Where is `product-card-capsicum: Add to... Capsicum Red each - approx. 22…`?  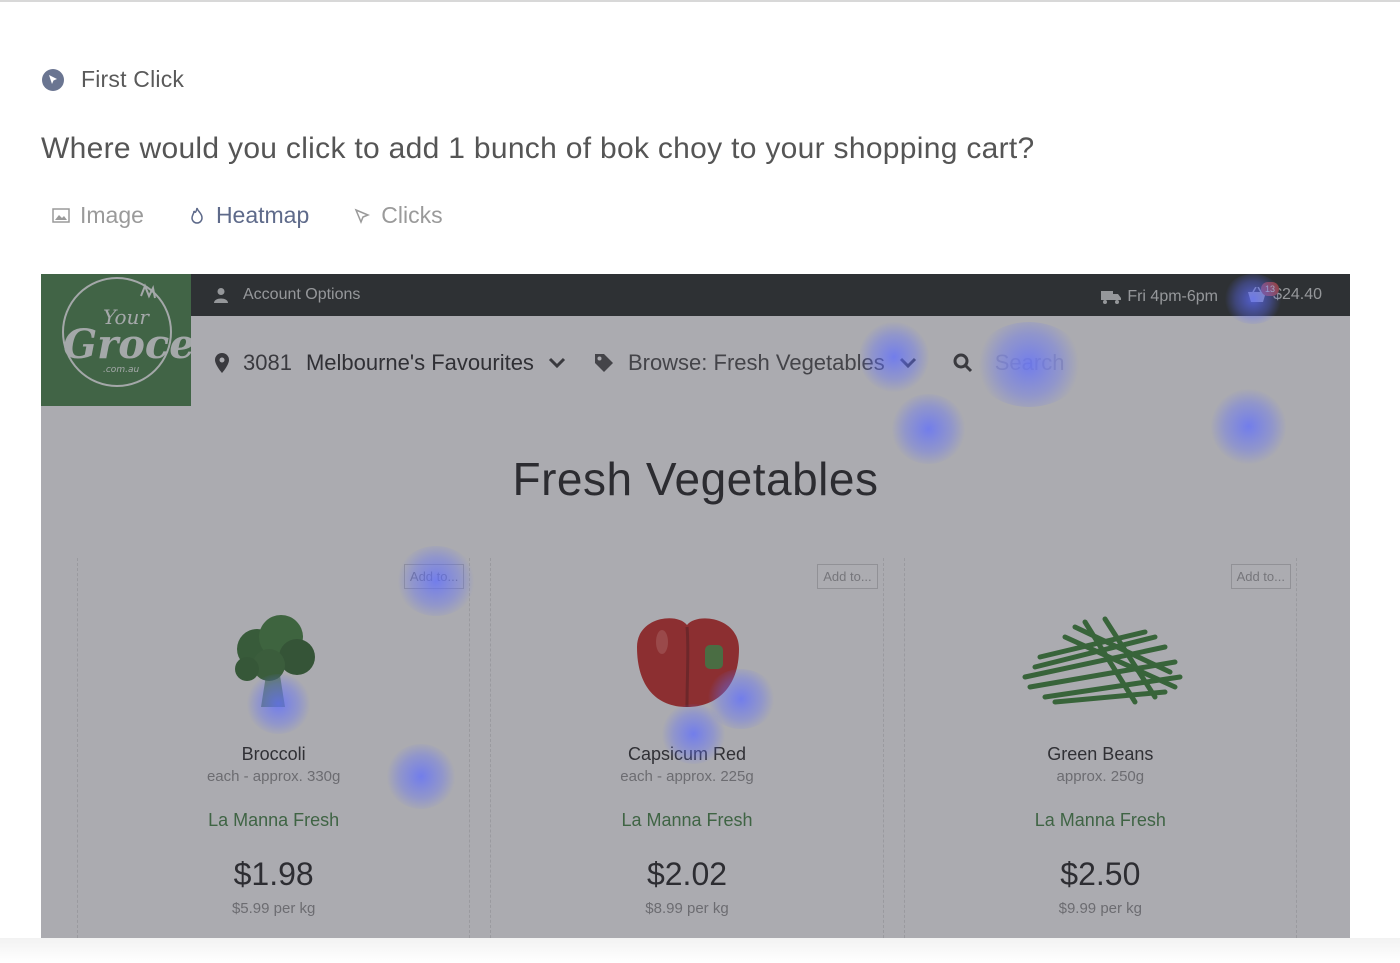 product-card-capsicum: Add to... Capsicum Red each - approx. 22… is located at coordinates (687, 748).